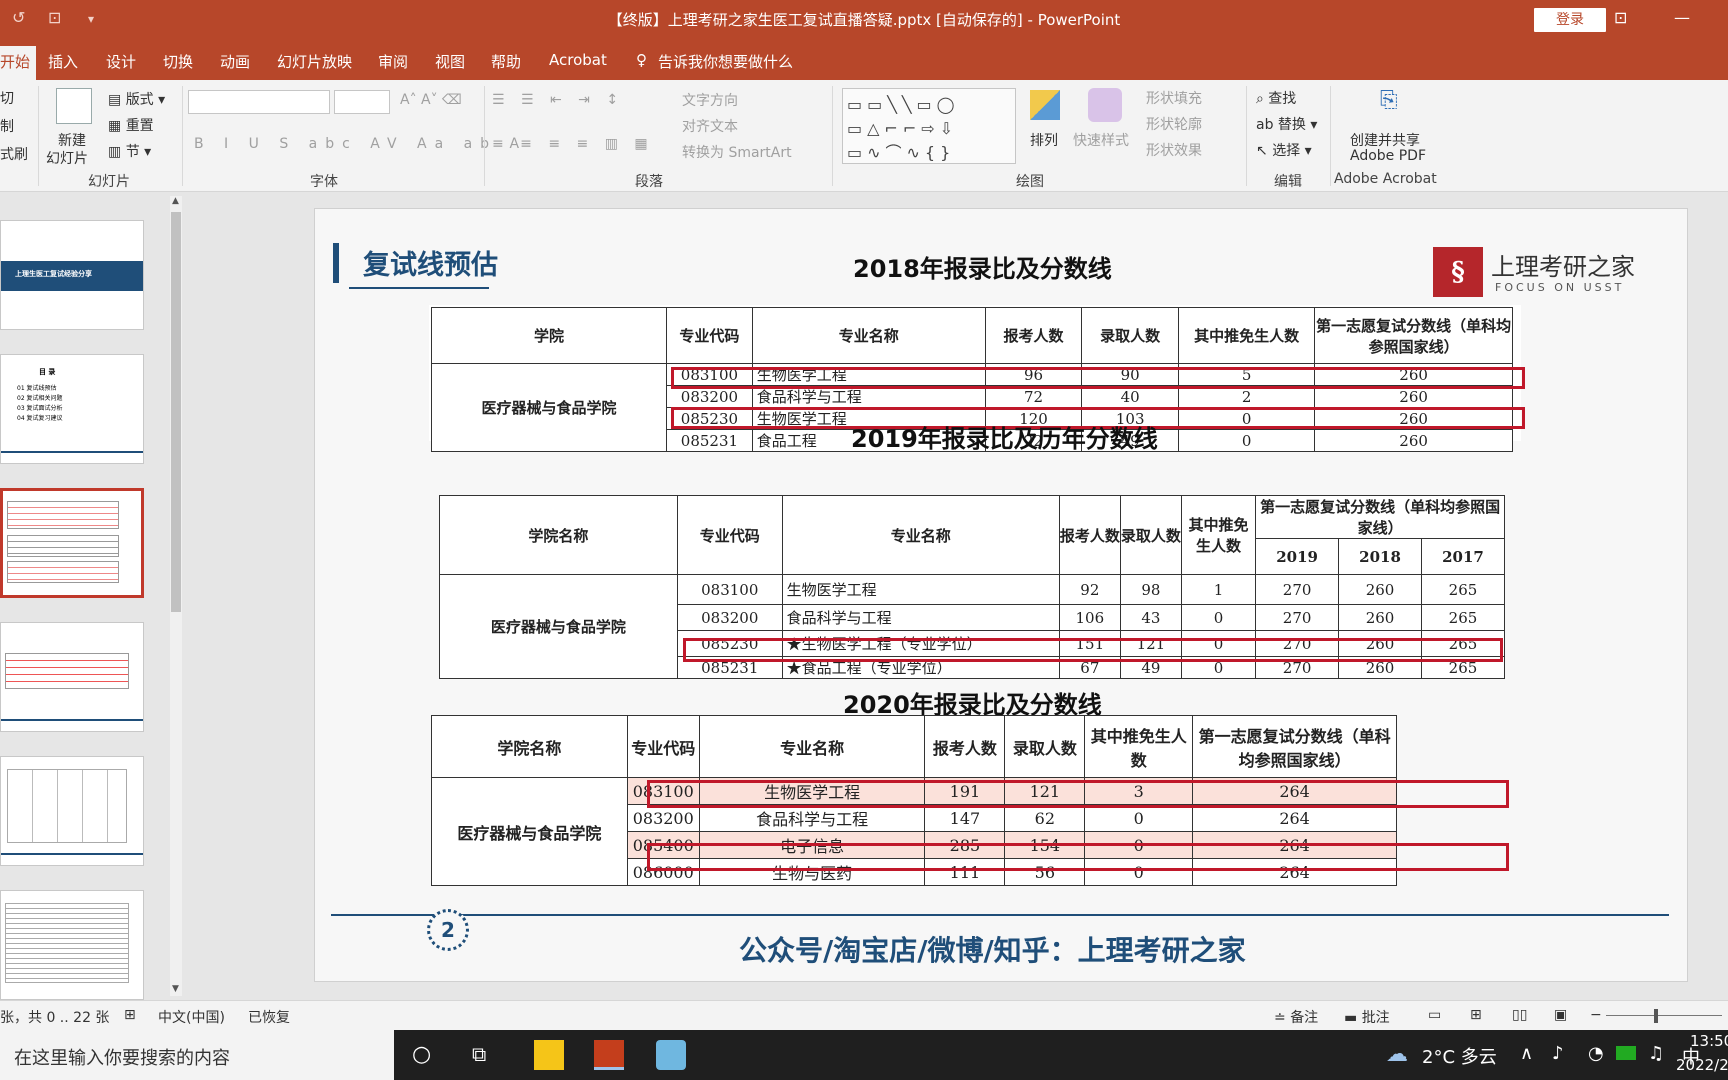 Image resolution: width=1728 pixels, height=1080 pixels. I want to click on notes-button: ≐ 备注, so click(1296, 1017).